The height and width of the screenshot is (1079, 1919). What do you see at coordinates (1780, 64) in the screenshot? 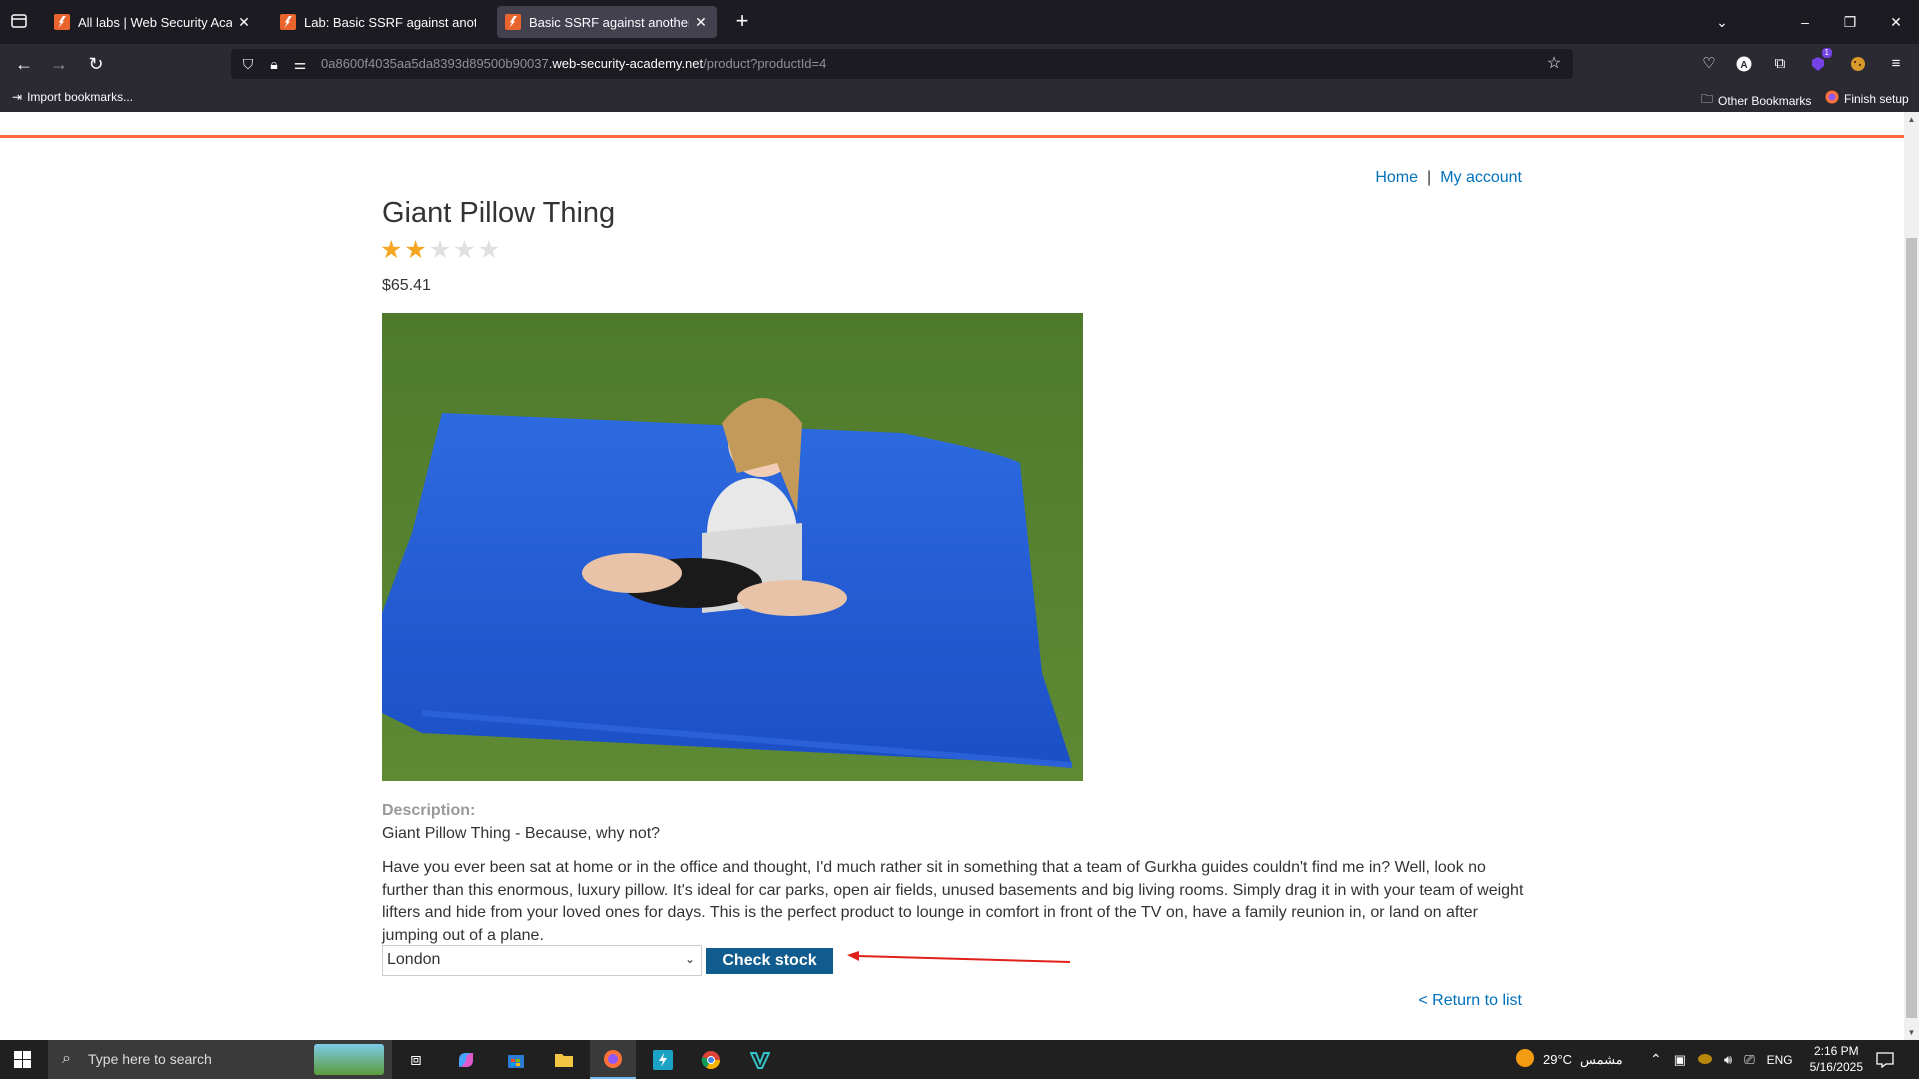
I see `extensions-icon: ⧉` at bounding box center [1780, 64].